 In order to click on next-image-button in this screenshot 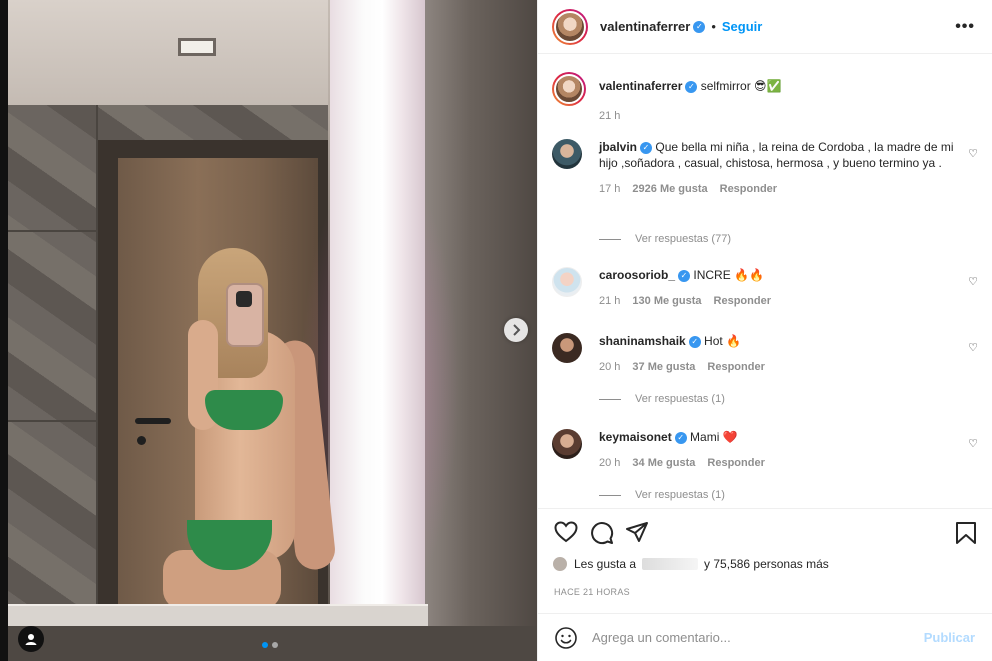, I will do `click(516, 330)`.